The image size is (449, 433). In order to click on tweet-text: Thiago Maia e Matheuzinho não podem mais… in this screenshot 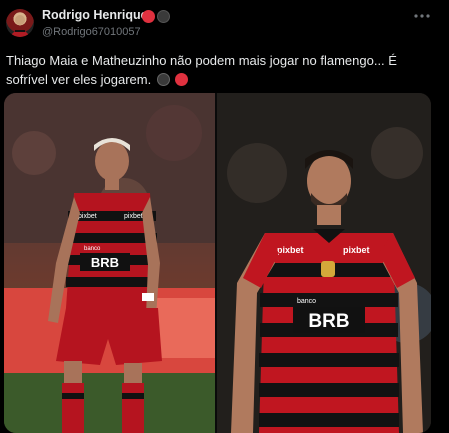, I will do `click(216, 70)`.